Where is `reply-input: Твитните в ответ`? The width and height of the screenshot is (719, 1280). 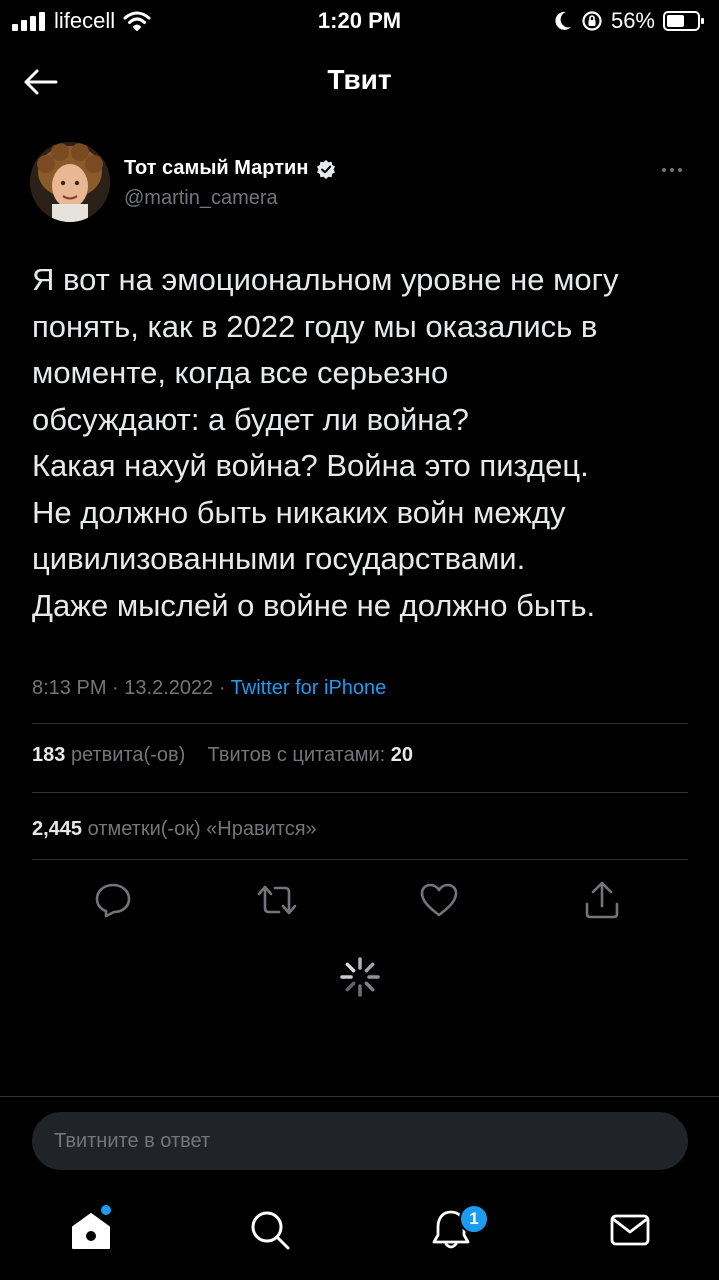
reply-input: Твитните в ответ is located at coordinates (360, 1141).